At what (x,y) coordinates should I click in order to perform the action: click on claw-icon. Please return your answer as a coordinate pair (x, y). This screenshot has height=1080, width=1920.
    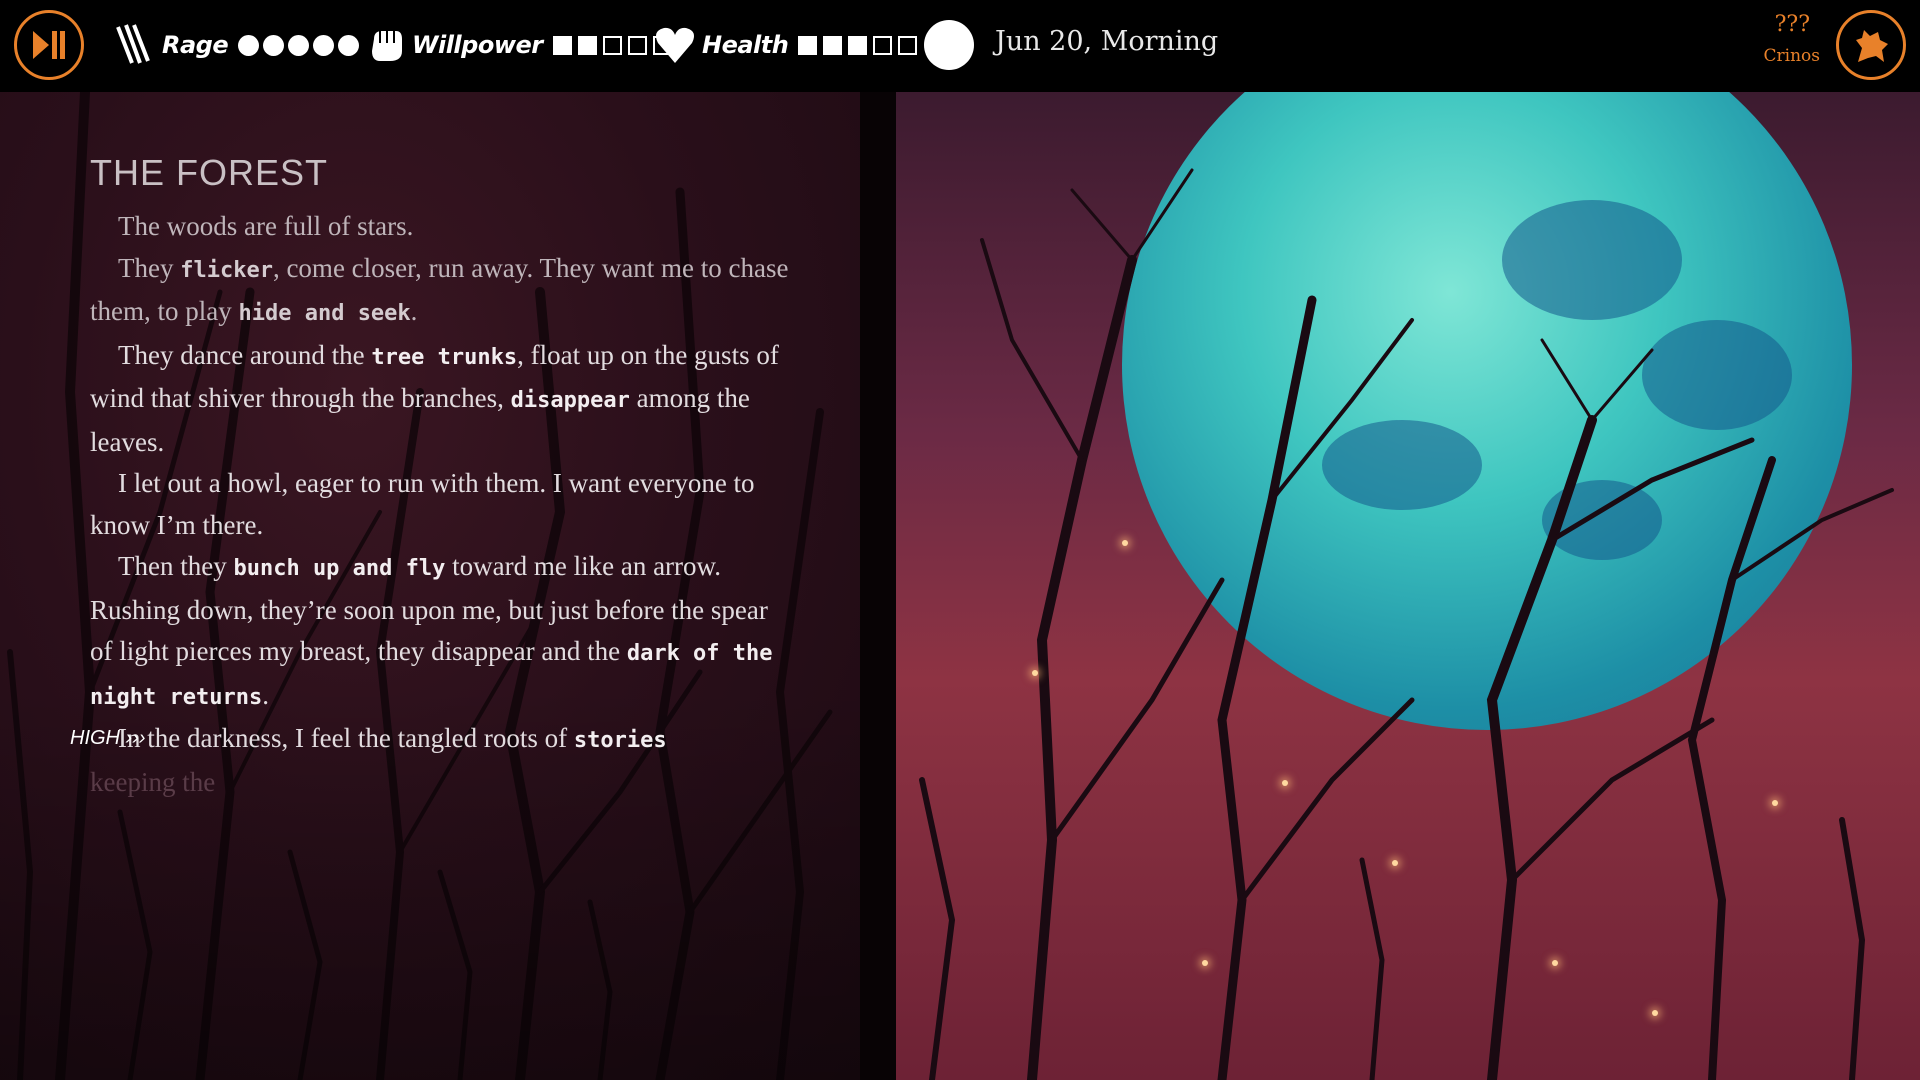
    Looking at the image, I should click on (133, 44).